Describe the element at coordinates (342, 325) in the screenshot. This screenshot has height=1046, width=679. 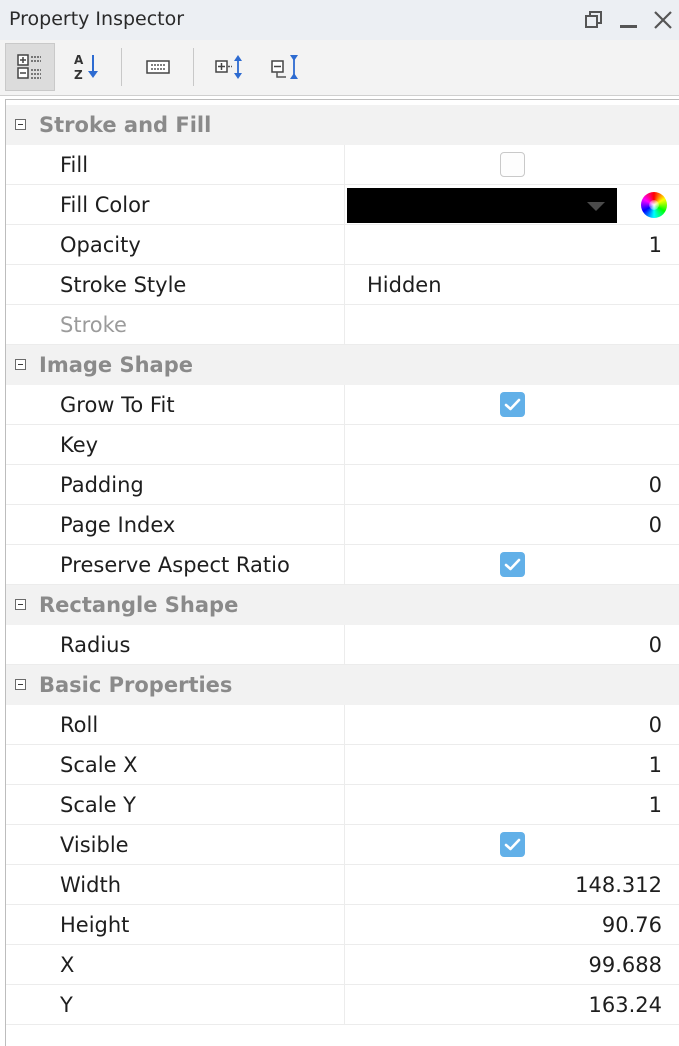
I see `property-row-stroke: Stroke` at that location.